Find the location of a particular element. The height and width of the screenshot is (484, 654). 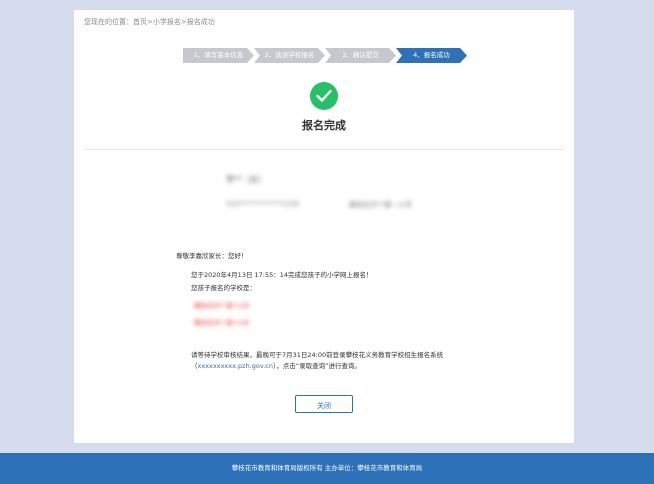

success-check-icon is located at coordinates (324, 96).